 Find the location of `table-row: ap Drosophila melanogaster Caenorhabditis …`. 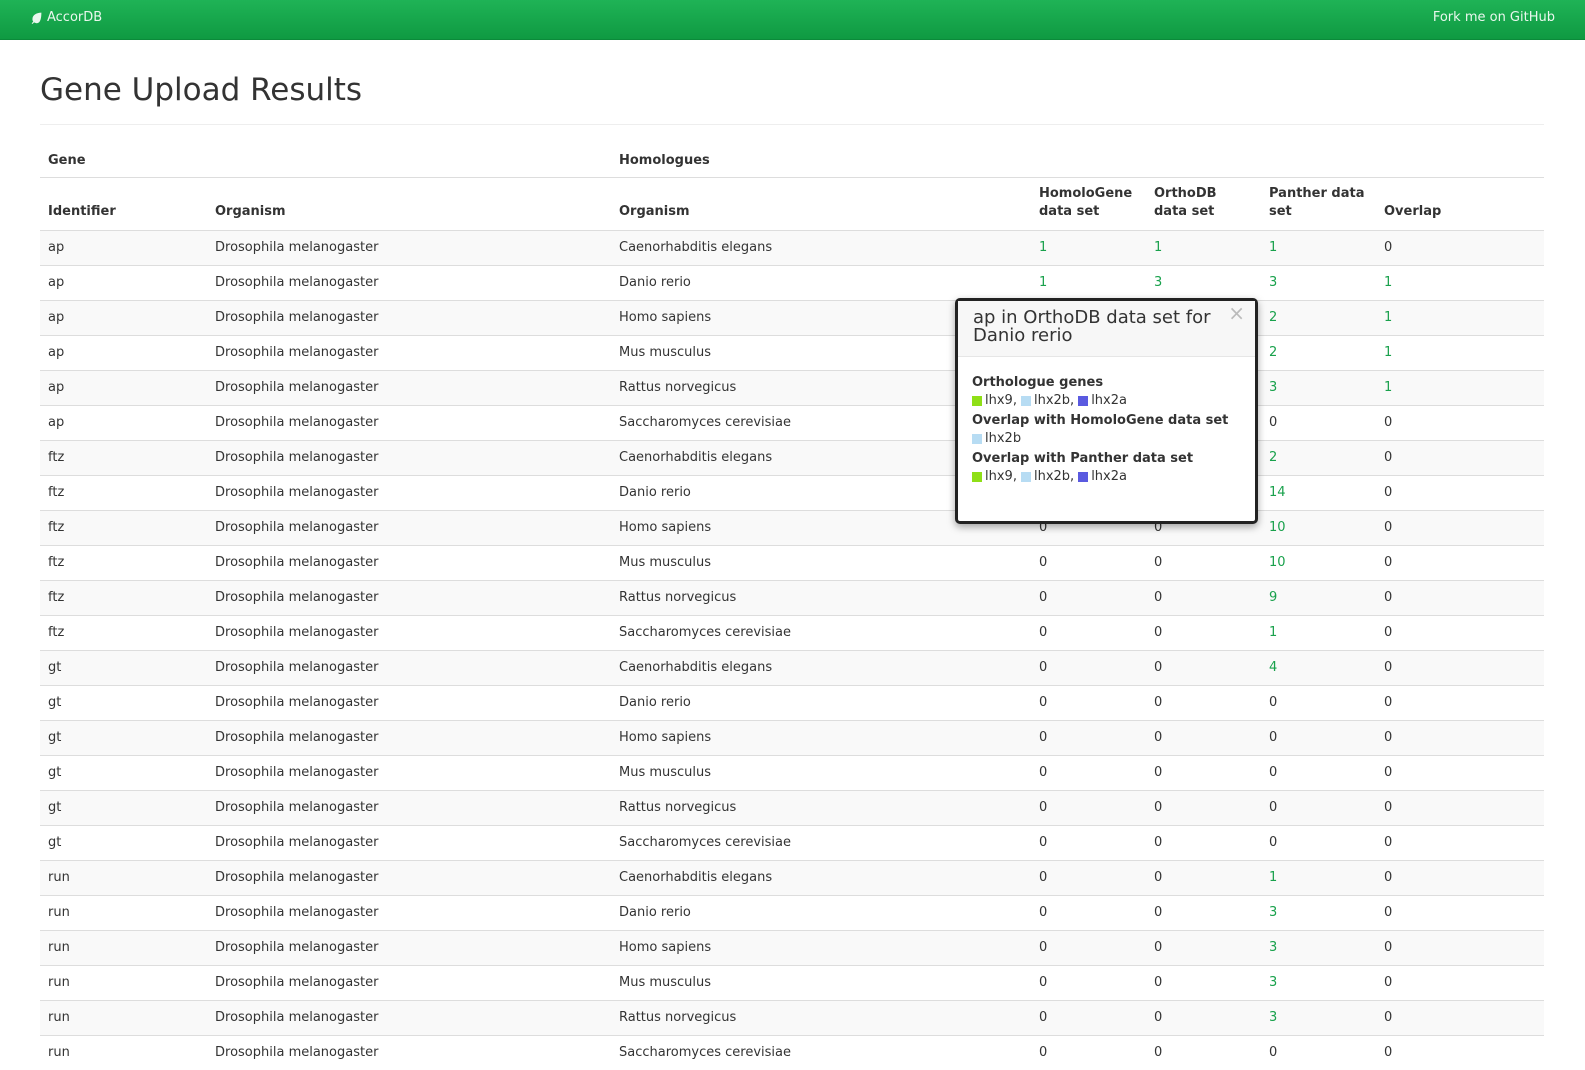

table-row: ap Drosophila melanogaster Caenorhabditis … is located at coordinates (792, 247).